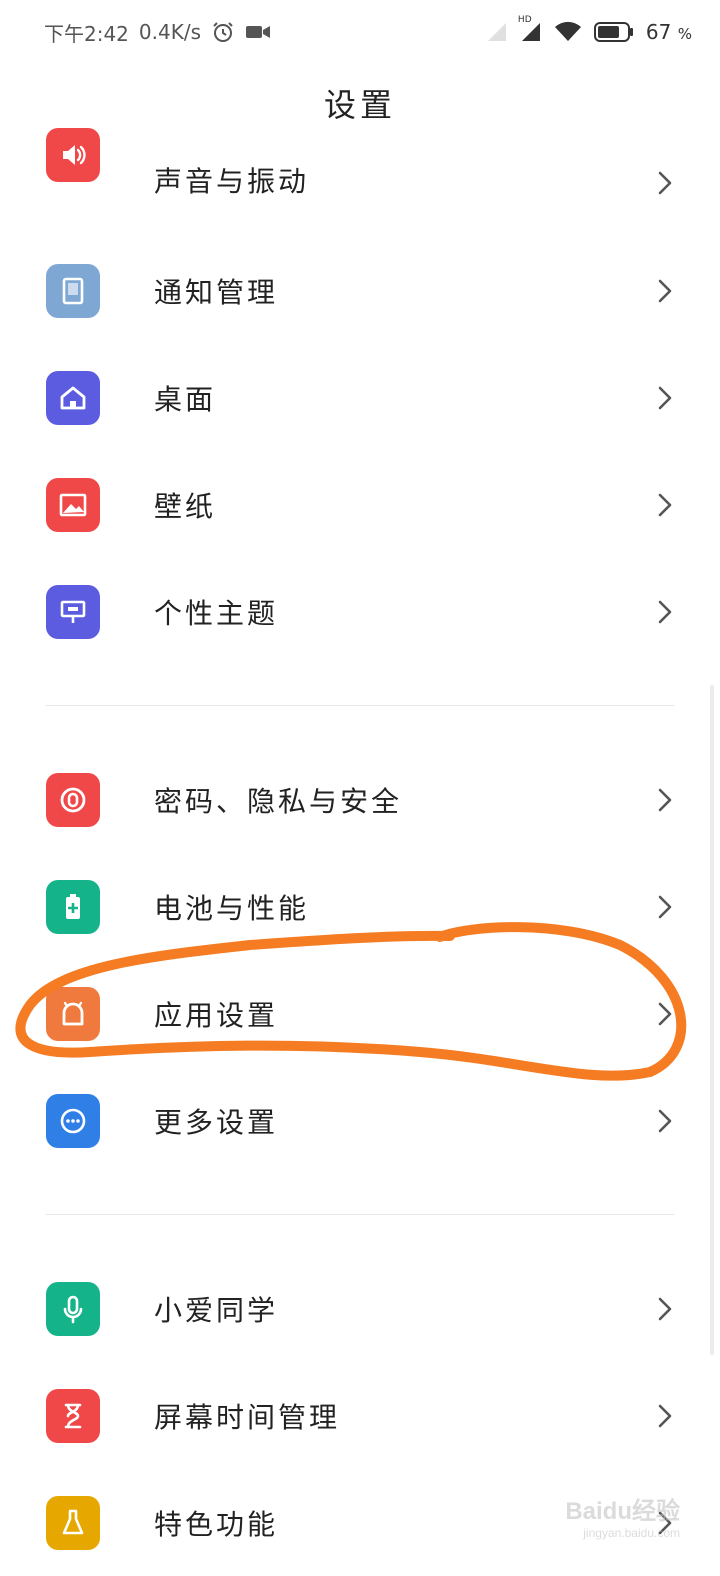  Describe the element at coordinates (360, 1120) in the screenshot. I see `settings-item-more: 更多设置` at that location.